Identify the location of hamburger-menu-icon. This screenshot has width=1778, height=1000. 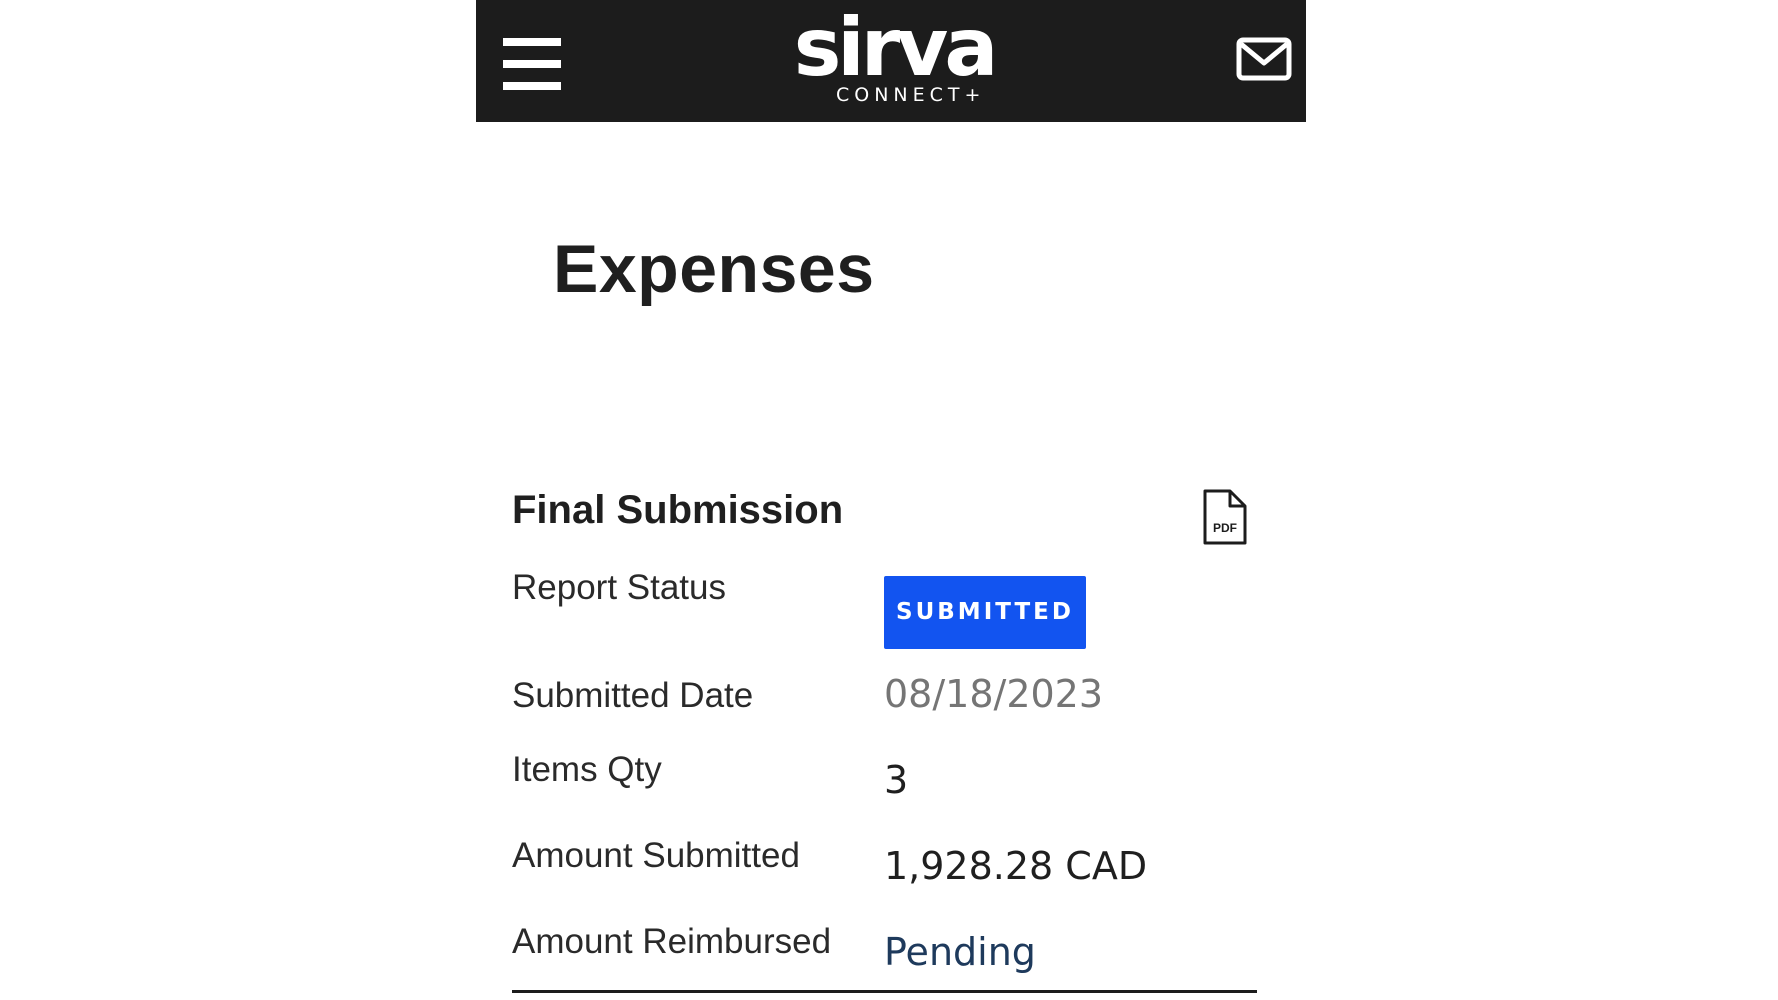
(532, 64).